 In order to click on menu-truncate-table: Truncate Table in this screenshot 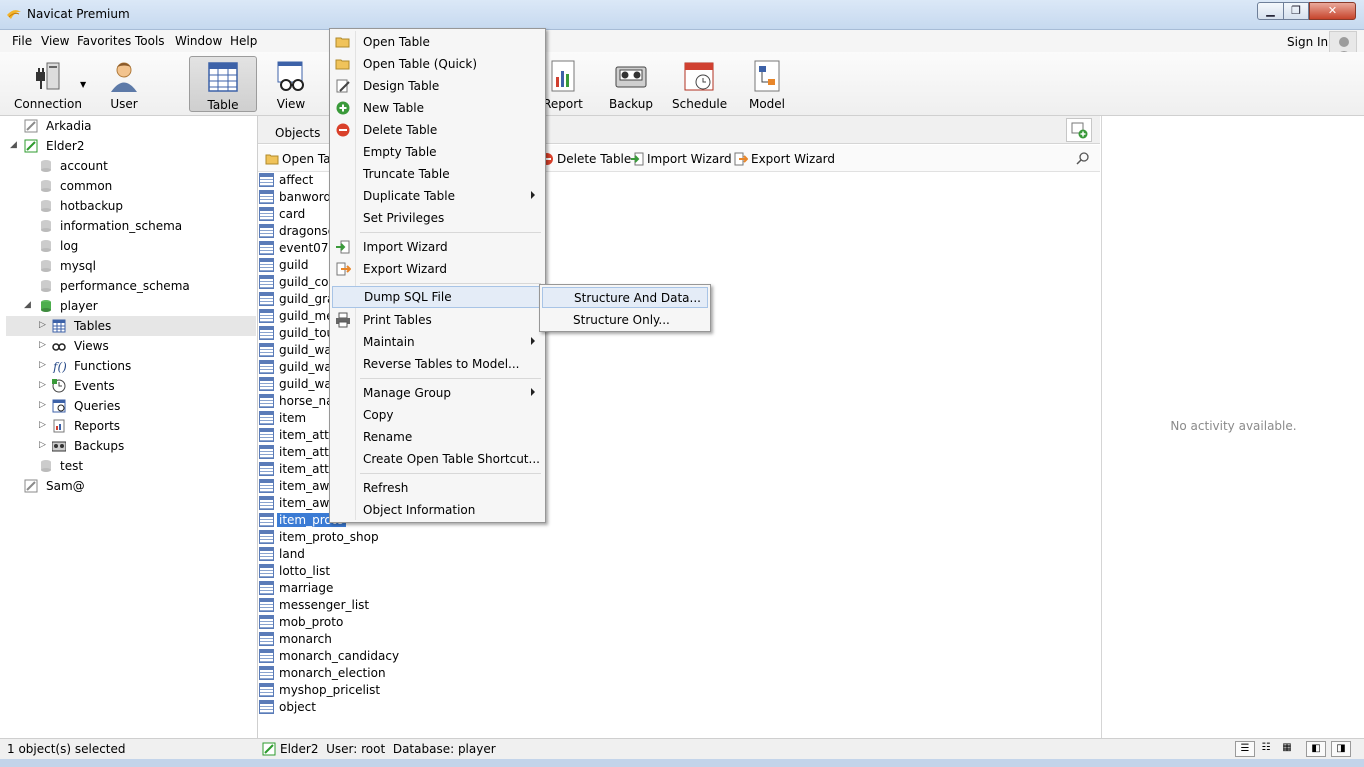, I will do `click(437, 174)`.